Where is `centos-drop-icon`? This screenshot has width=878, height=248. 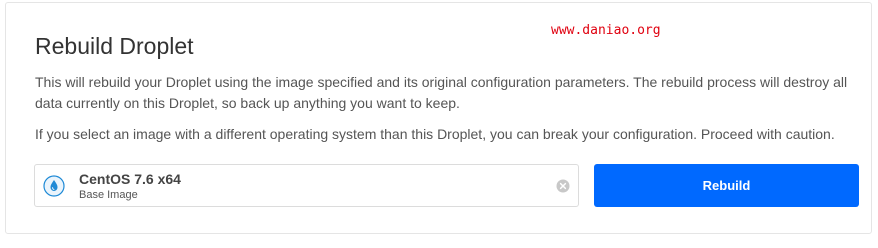 centos-drop-icon is located at coordinates (54, 186).